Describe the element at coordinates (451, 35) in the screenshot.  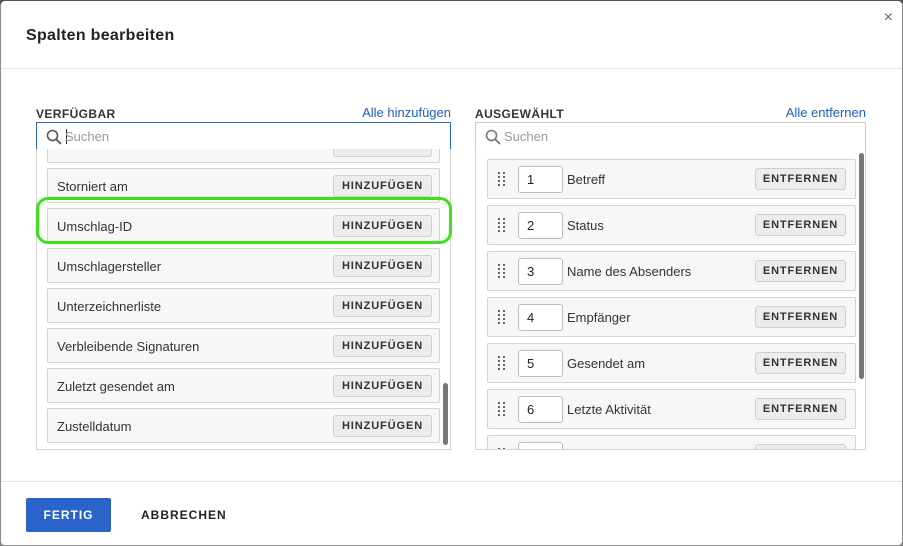
I see `dialog-header: Spalten bearbeiten ×` at that location.